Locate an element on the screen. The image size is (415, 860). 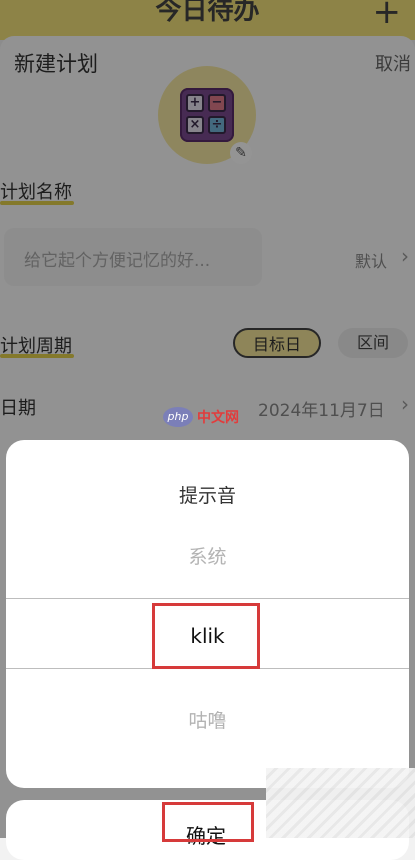
watermark-logo: php is located at coordinates (178, 417).